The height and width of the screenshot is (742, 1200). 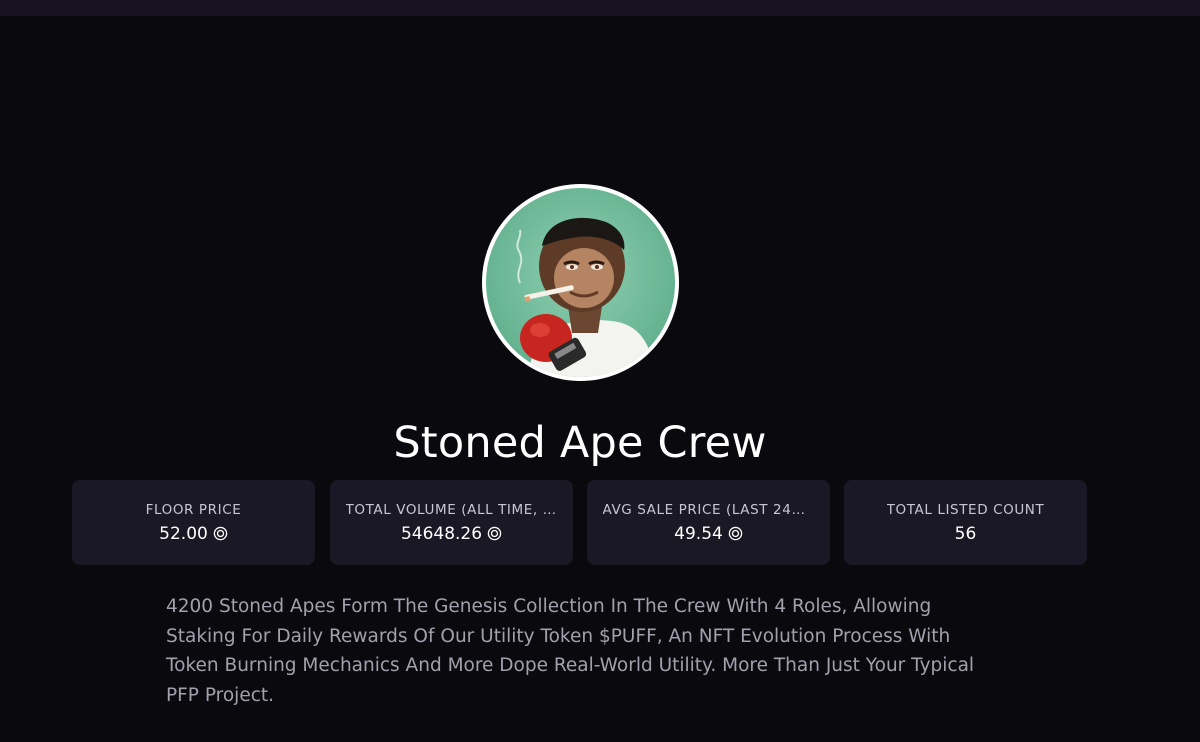 I want to click on stat-label: TOTAL LISTED COUNT, so click(x=965, y=509).